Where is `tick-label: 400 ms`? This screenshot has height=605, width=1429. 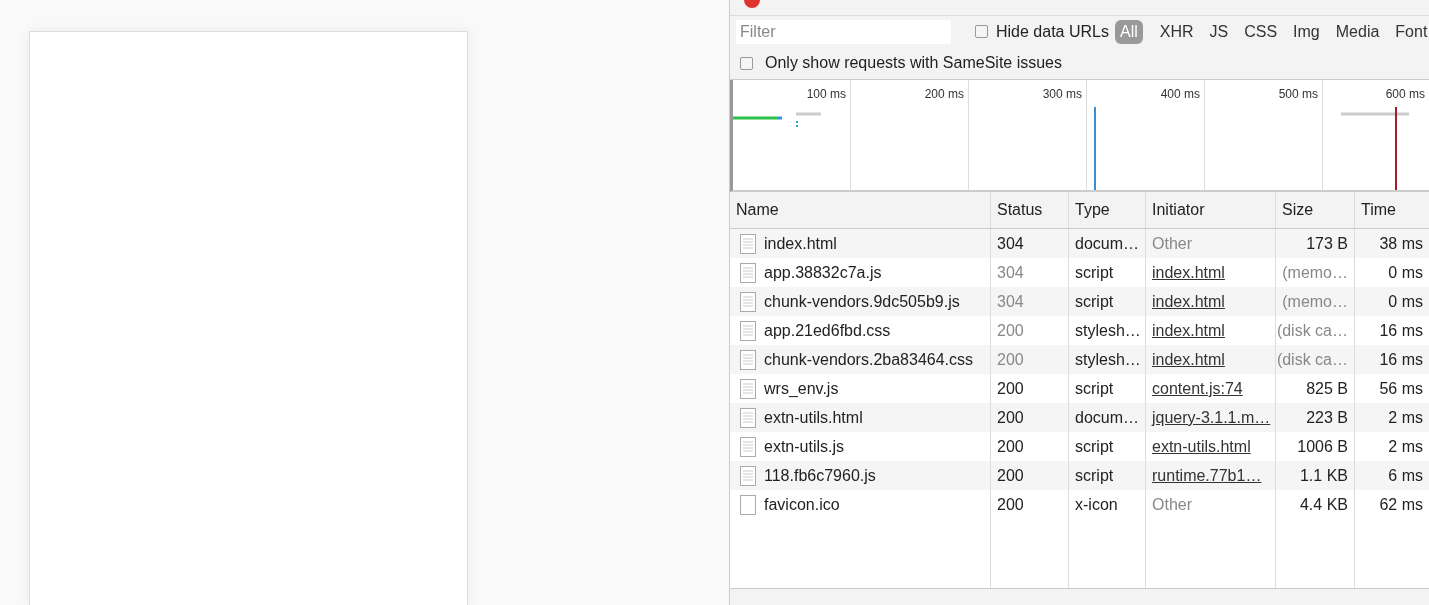
tick-label: 400 ms is located at coordinates (1180, 94).